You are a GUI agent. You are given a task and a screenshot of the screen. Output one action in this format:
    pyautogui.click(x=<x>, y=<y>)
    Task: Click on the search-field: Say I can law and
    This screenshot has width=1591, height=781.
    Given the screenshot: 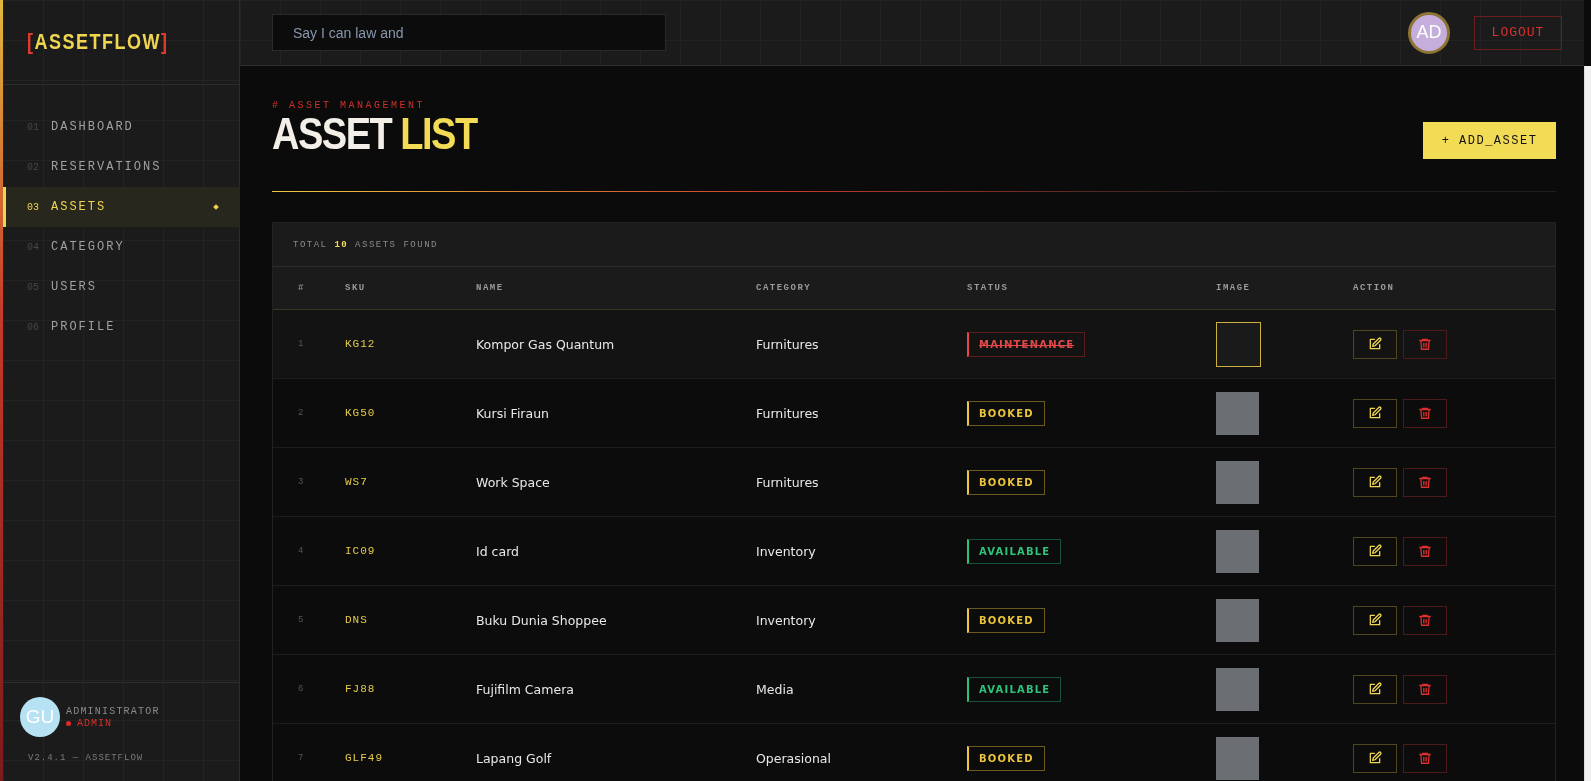 What is the action you would take?
    pyautogui.click(x=469, y=32)
    